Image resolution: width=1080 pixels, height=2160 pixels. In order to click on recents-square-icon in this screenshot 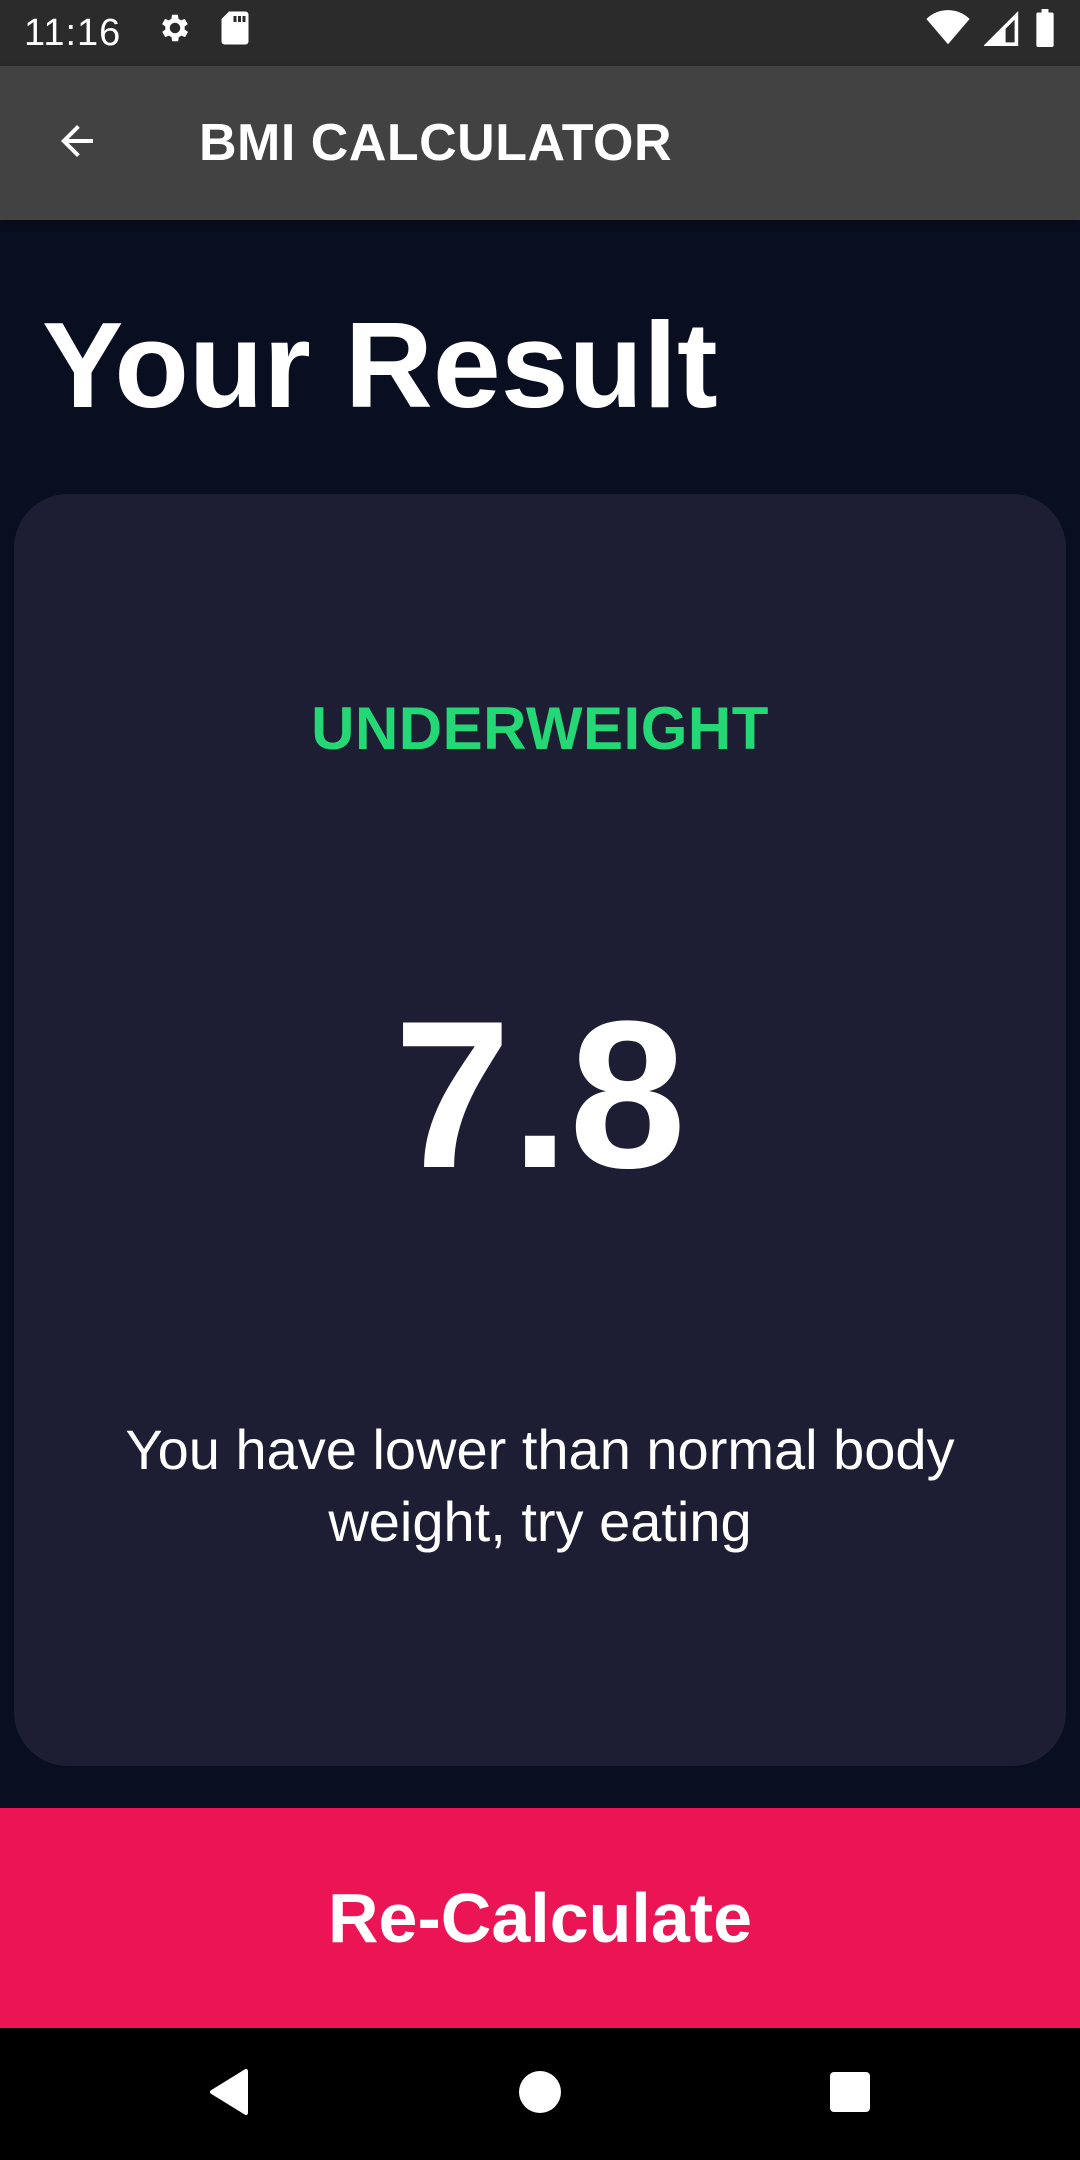, I will do `click(850, 2094)`.